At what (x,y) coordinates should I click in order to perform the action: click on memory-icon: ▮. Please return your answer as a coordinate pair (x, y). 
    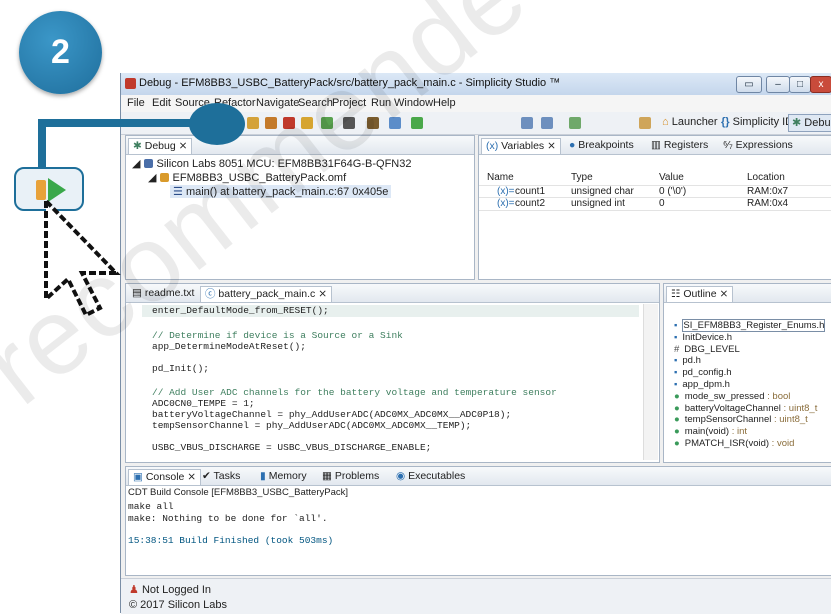
    Looking at the image, I should click on (263, 476).